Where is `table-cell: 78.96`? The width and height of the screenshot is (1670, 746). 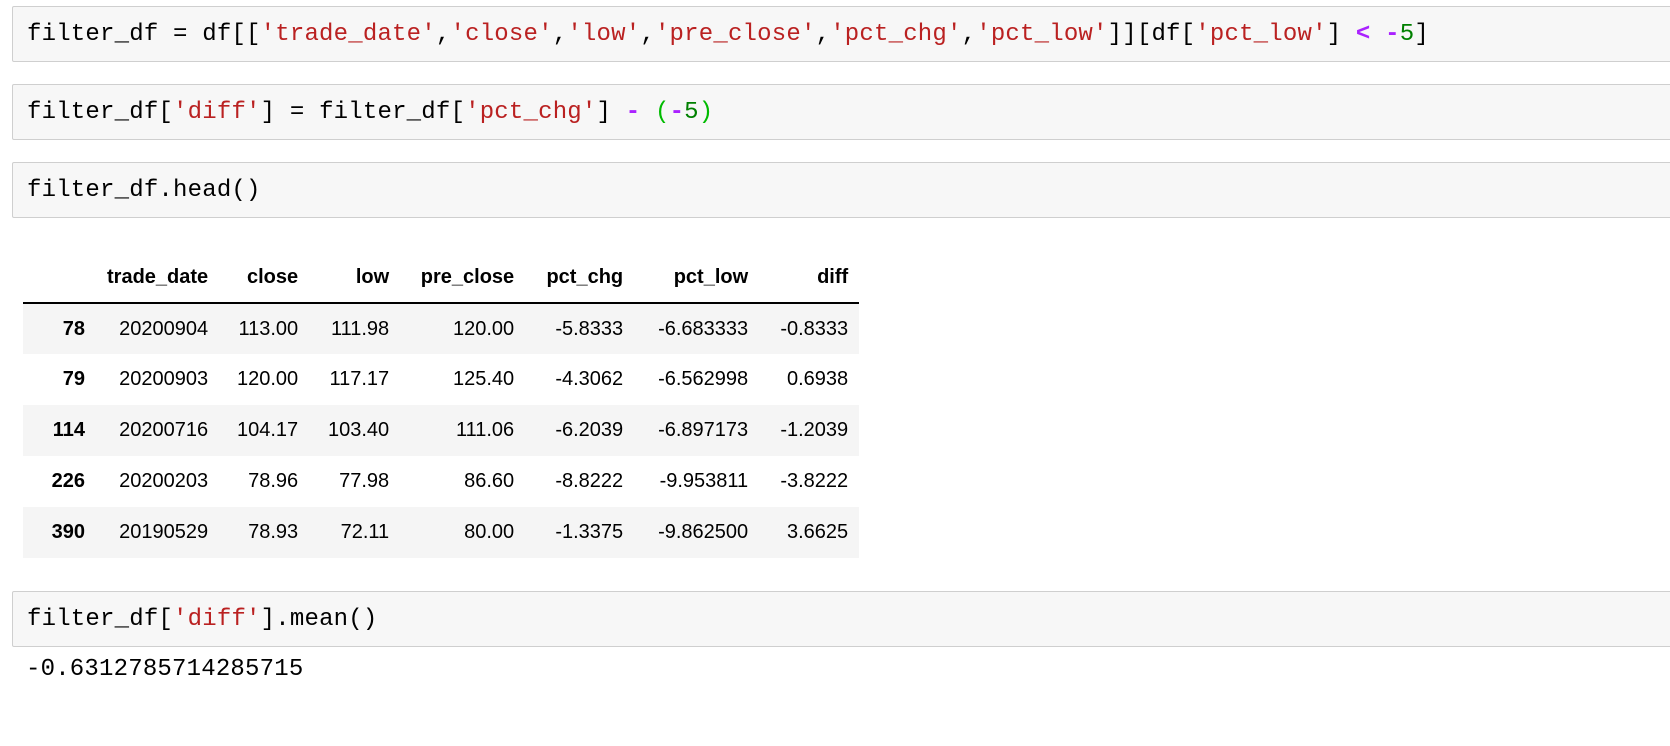 table-cell: 78.96 is located at coordinates (273, 481).